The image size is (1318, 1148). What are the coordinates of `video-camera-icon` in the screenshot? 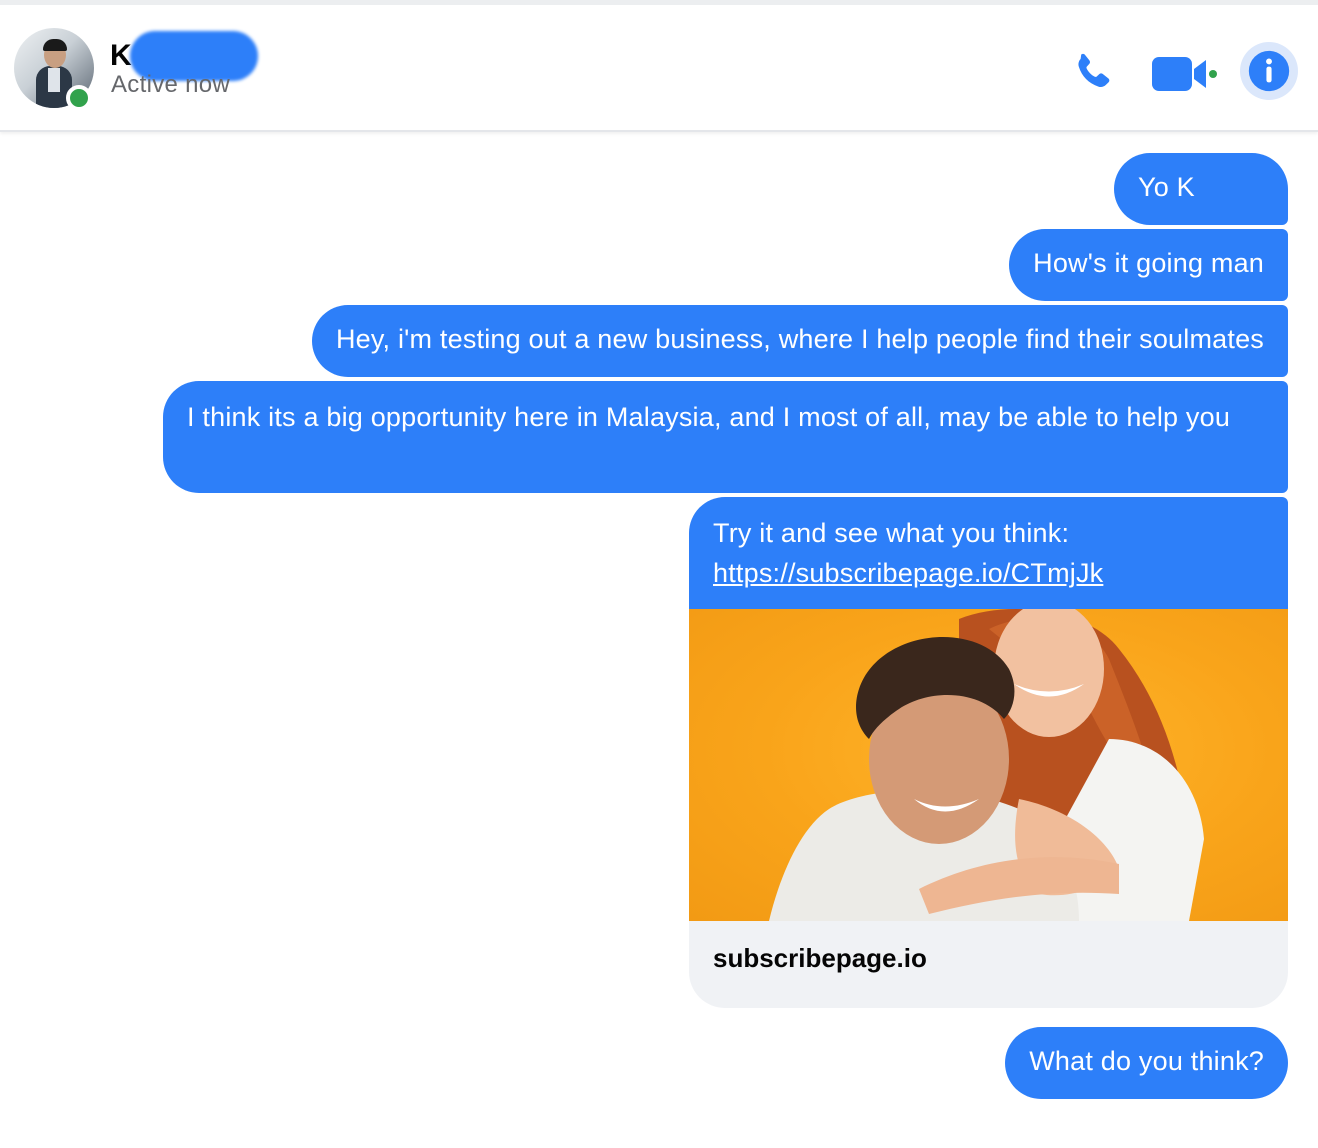 It's located at (1184, 74).